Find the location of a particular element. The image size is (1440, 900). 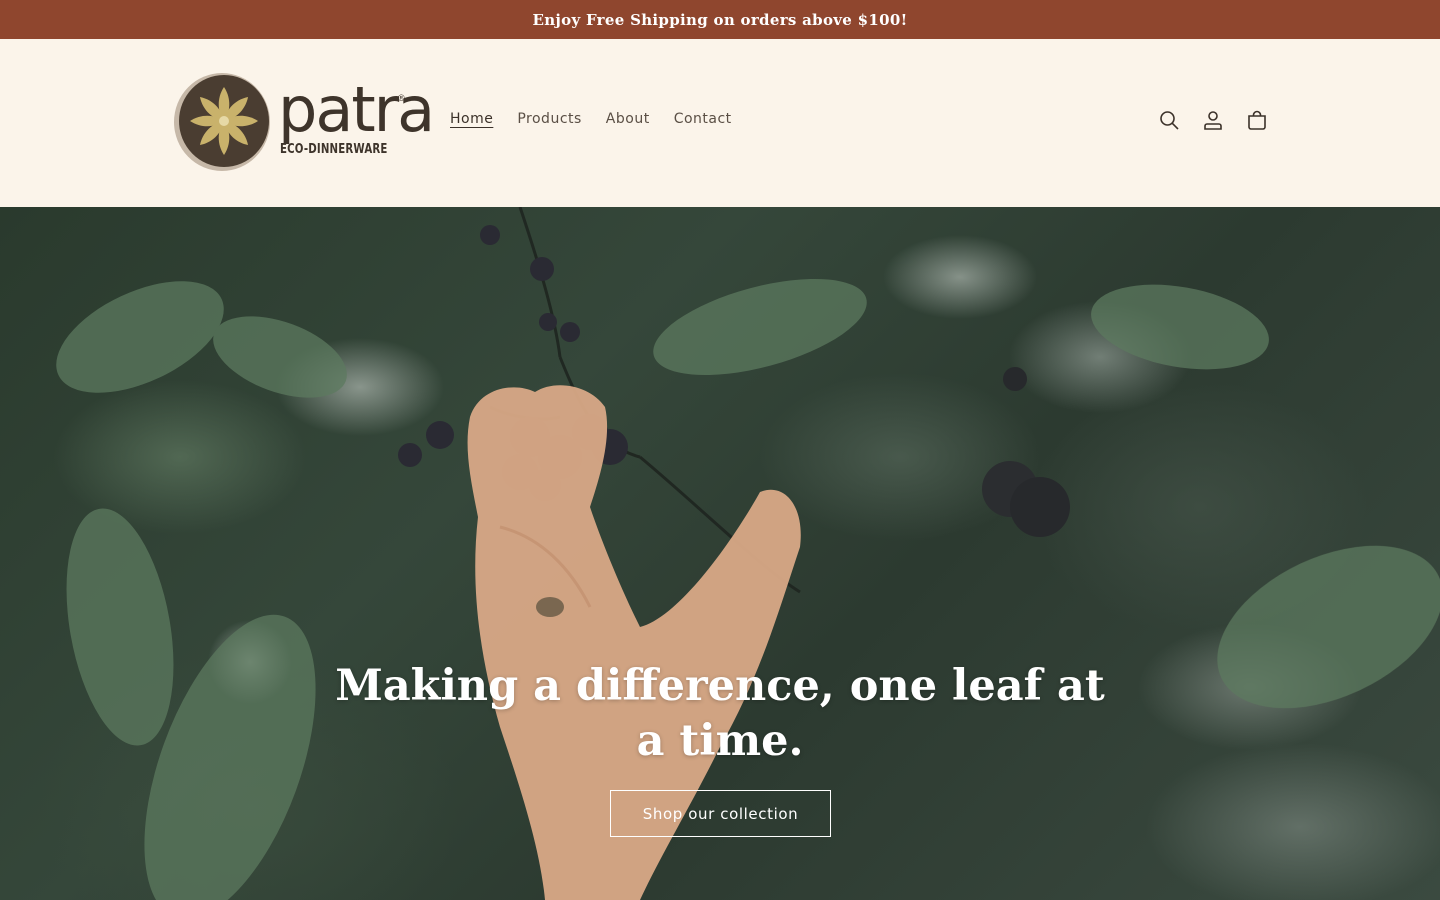

header-icons is located at coordinates (1213, 120).